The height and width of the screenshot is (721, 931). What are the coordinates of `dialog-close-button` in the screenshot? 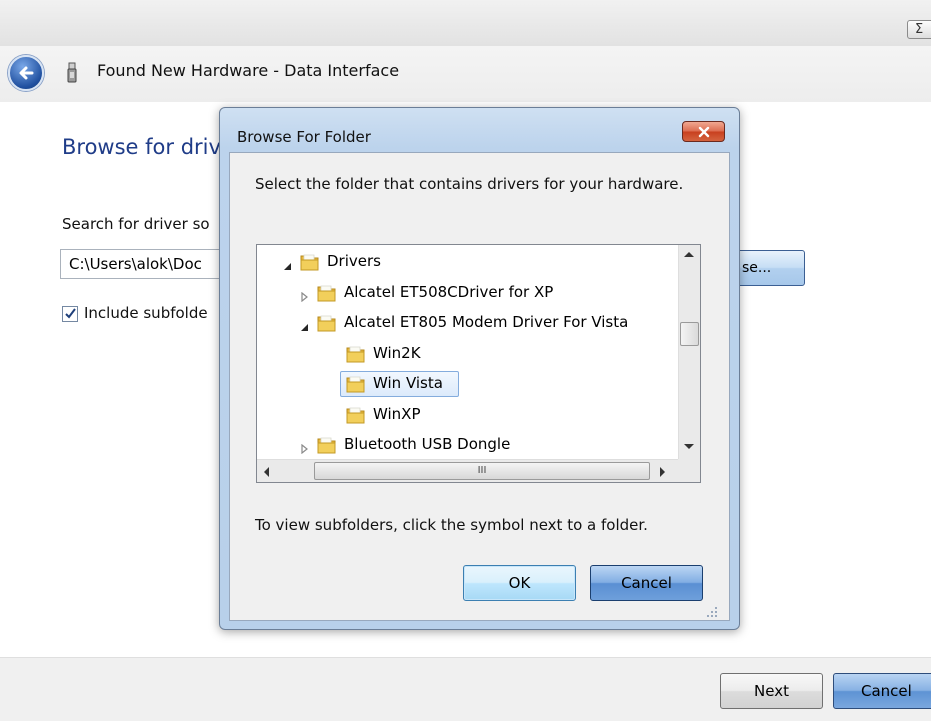 It's located at (703, 131).